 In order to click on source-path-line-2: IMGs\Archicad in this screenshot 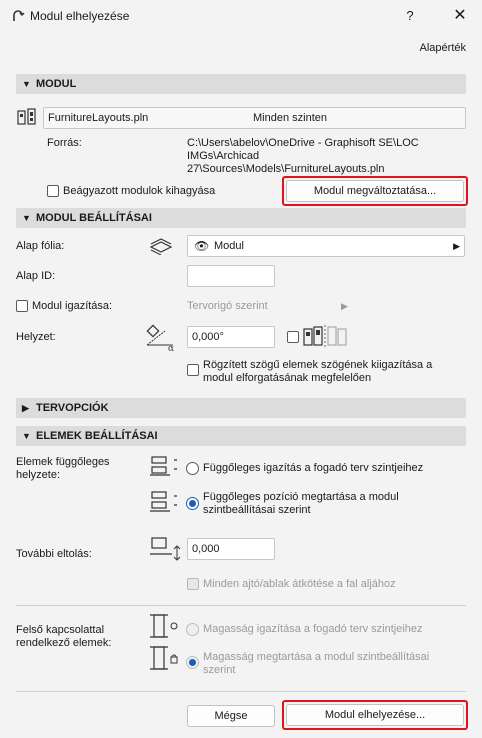, I will do `click(223, 156)`.